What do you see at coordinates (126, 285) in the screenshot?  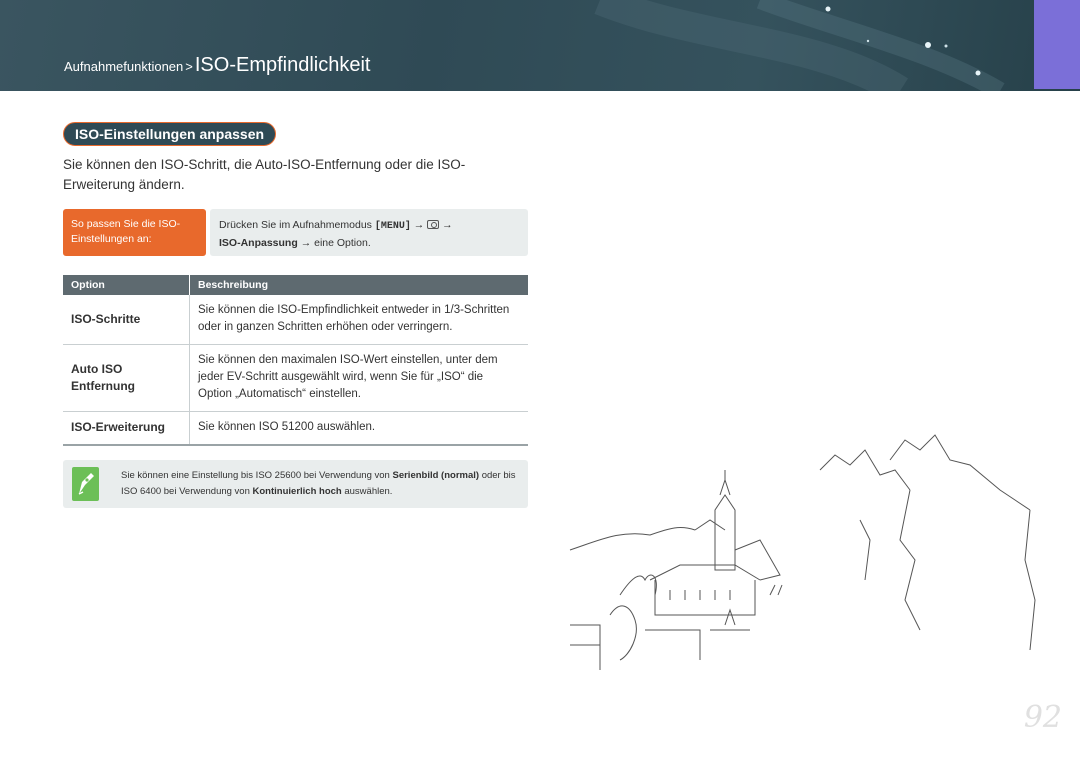 I see `column-header-option: Option` at bounding box center [126, 285].